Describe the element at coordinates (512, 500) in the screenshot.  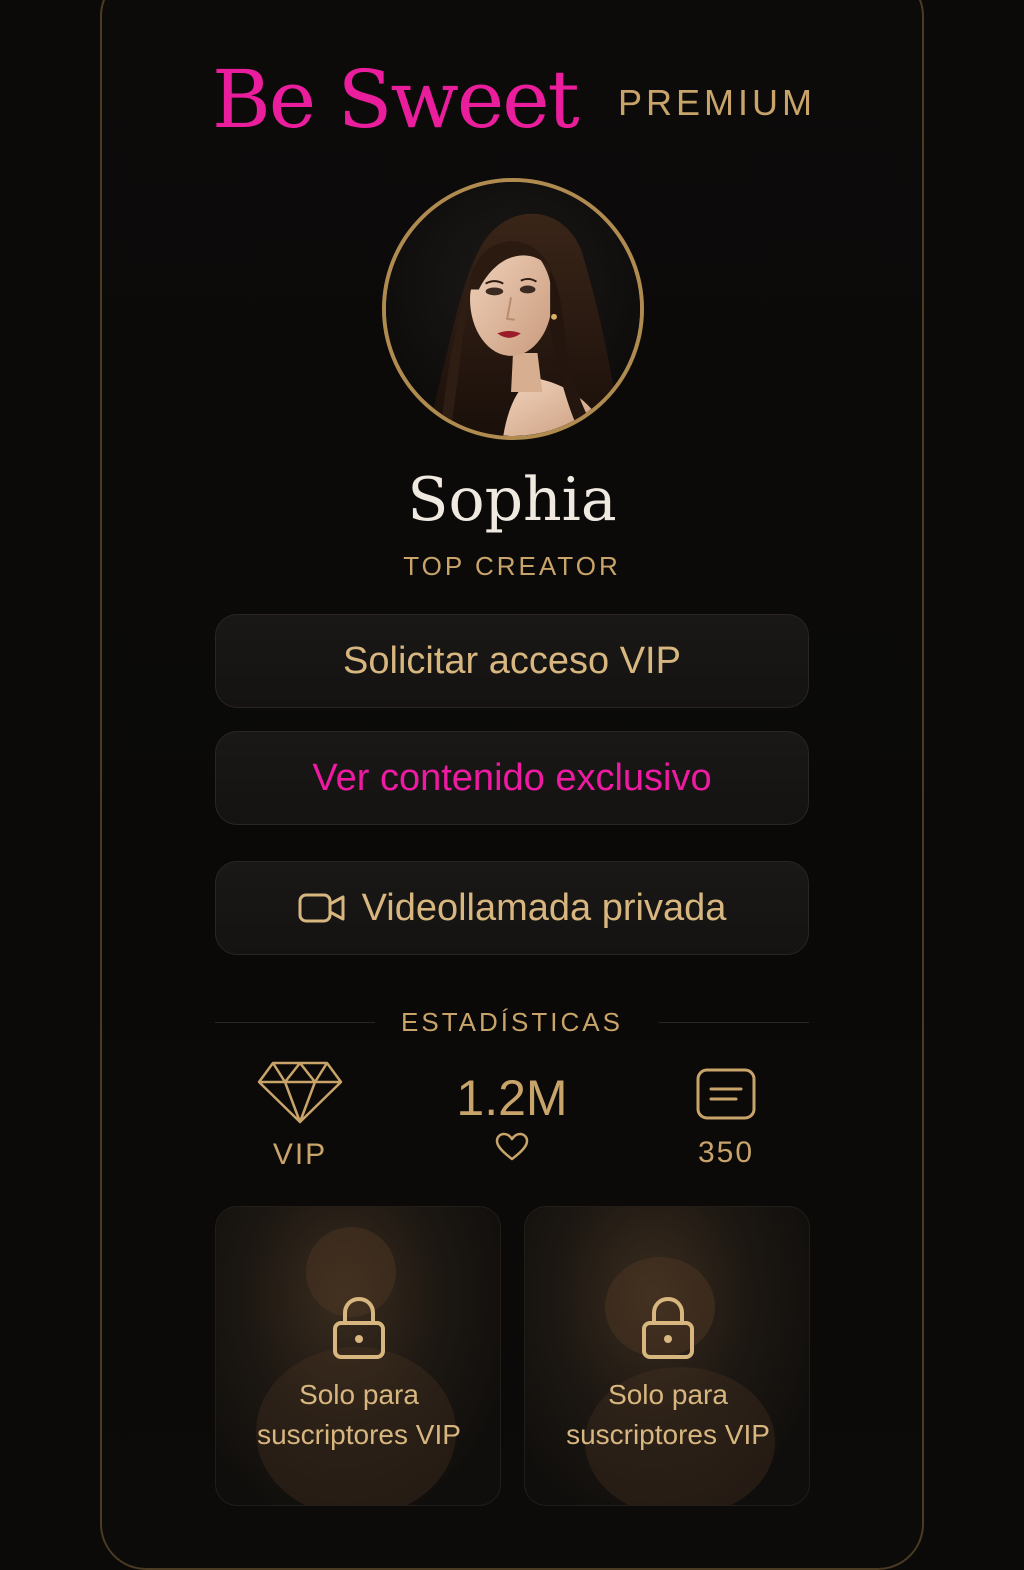
I see `profile-name: Sophia` at that location.